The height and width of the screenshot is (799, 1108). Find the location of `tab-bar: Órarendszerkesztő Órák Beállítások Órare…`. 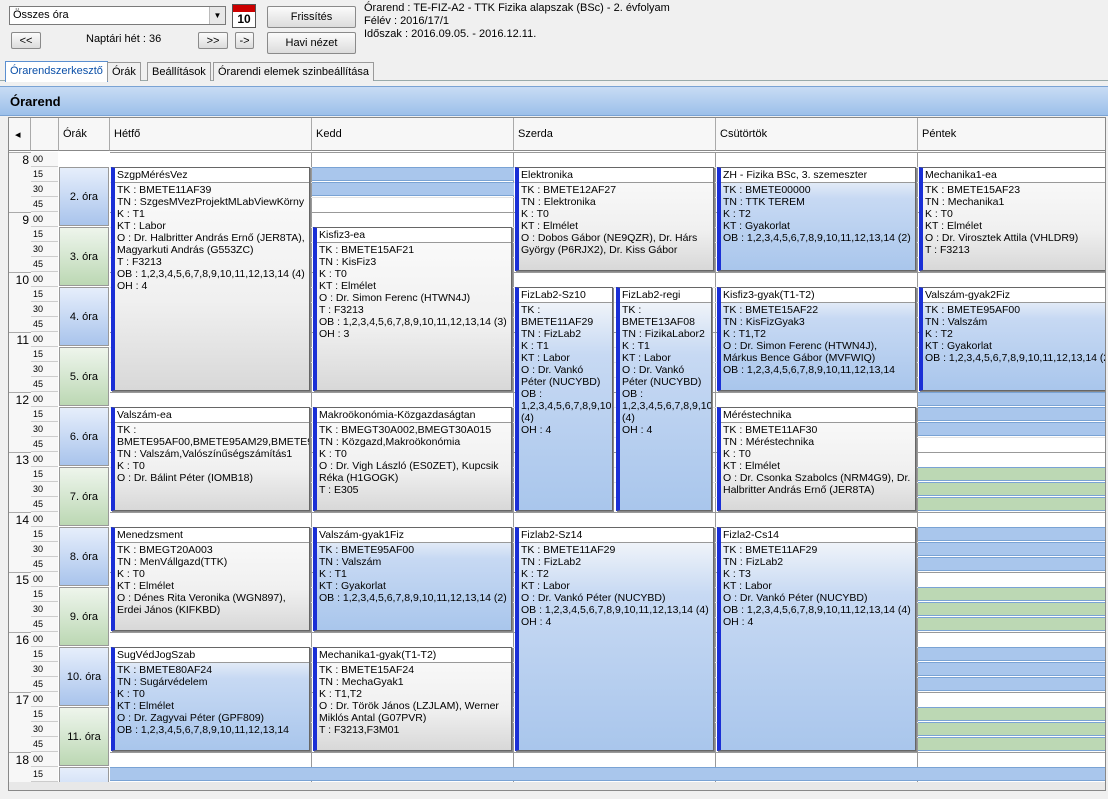

tab-bar: Órarendszerkesztő Órák Beállítások Órare… is located at coordinates (554, 71).